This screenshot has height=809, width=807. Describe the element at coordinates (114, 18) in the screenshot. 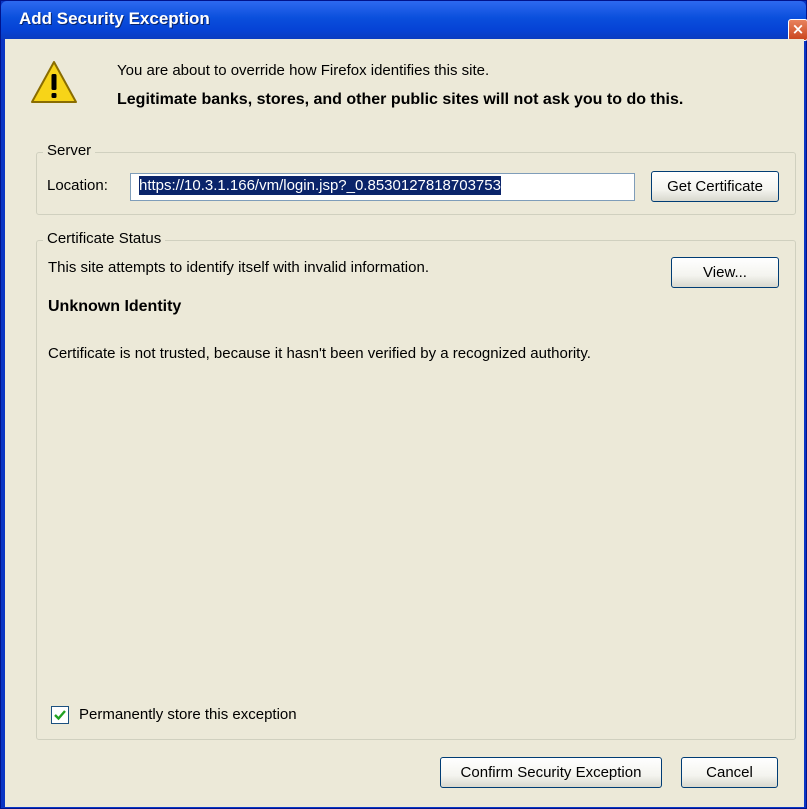

I see `dialog-title: Add Security Exception` at that location.